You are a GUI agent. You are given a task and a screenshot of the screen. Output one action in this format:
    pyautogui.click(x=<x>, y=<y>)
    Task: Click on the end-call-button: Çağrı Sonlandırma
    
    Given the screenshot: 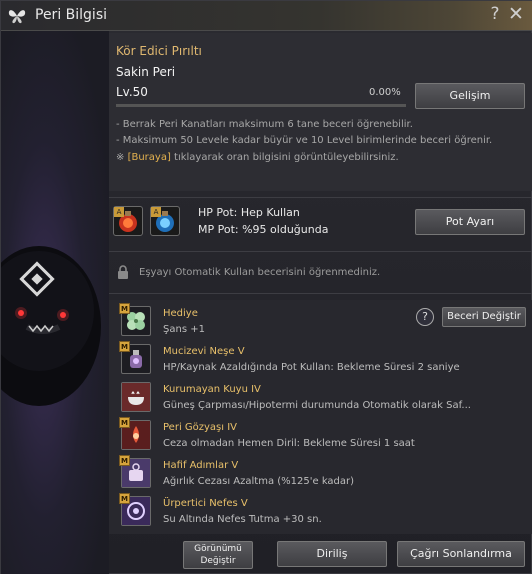 What is the action you would take?
    pyautogui.click(x=461, y=554)
    